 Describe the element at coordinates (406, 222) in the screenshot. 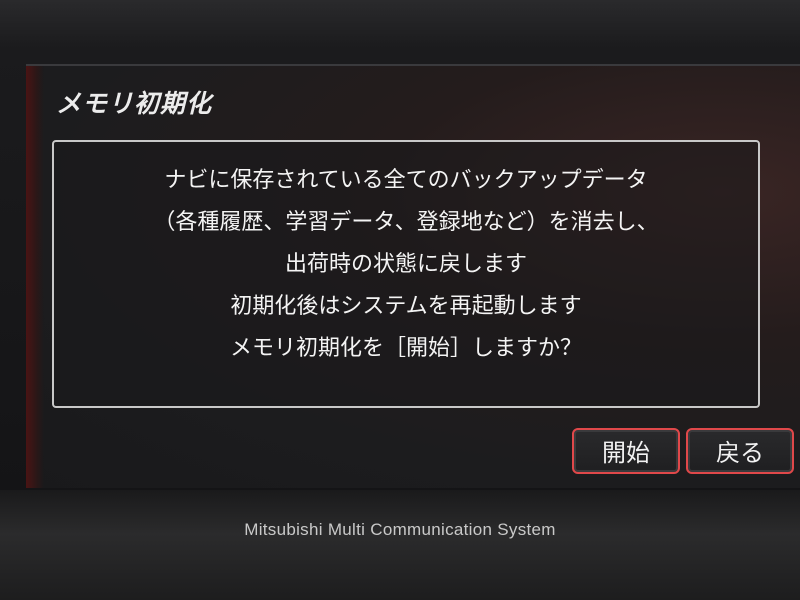

I see `message-line: （各種履歴、学習データ、登録地など）を消去し、` at that location.